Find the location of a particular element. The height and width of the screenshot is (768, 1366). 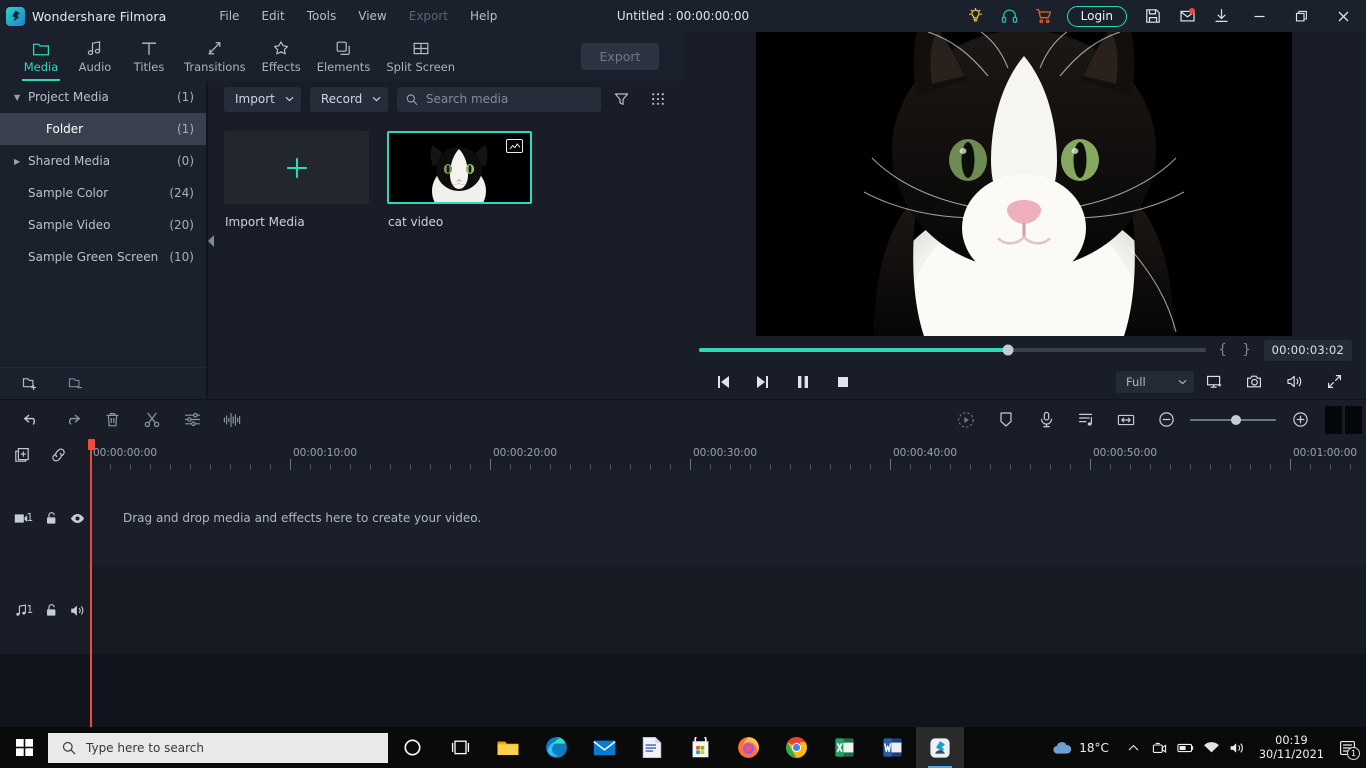

new-folder-icon is located at coordinates (30, 383).